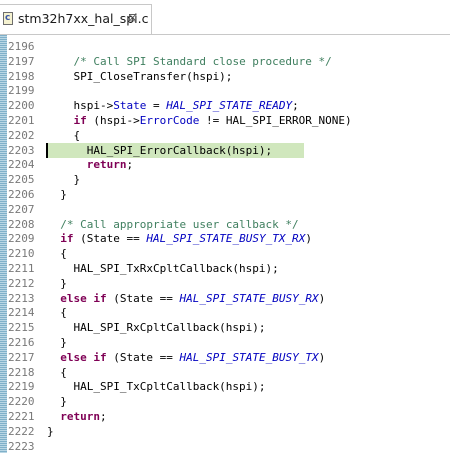 The image size is (450, 454). Describe the element at coordinates (225, 17) in the screenshot. I see `editor-tab-bar: c stm32h7xx_hal_spi.c ⊠` at that location.